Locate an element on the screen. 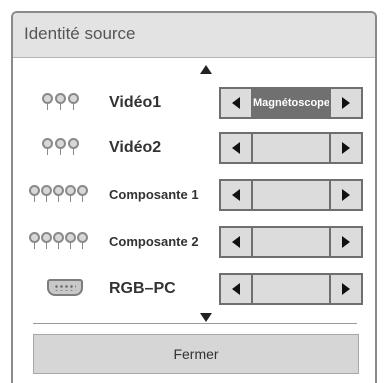 The height and width of the screenshot is (383, 389). source-row-component1: Composante 1 is located at coordinates (194, 195).